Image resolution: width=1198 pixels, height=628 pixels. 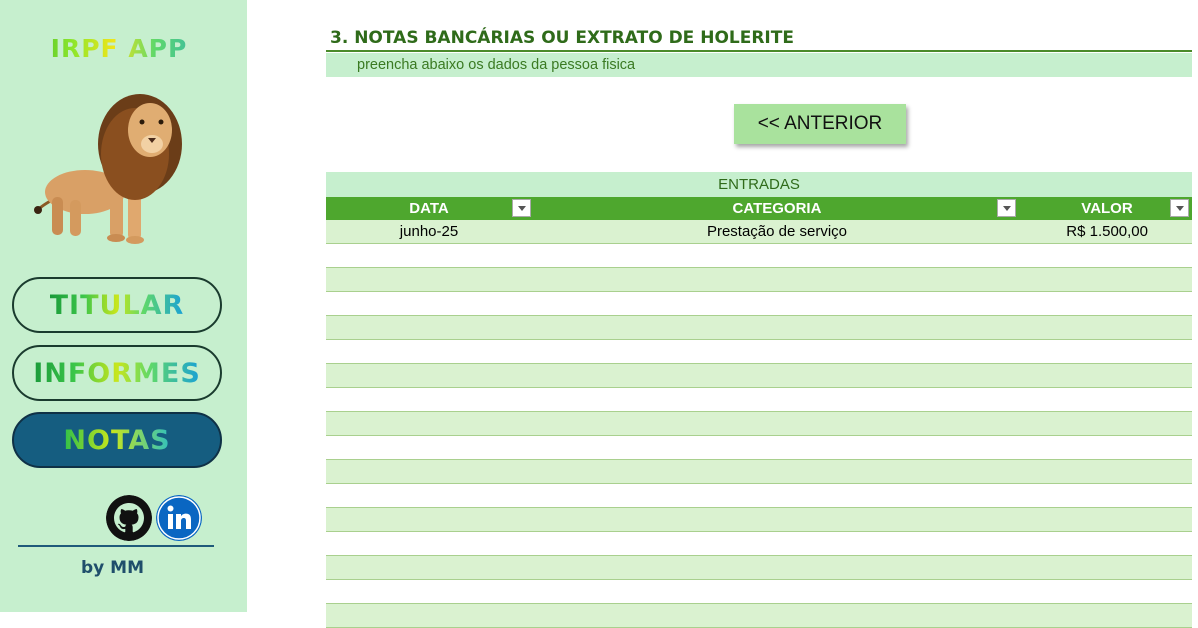 What do you see at coordinates (759, 184) in the screenshot?
I see `table-caption: ENTRADAS` at bounding box center [759, 184].